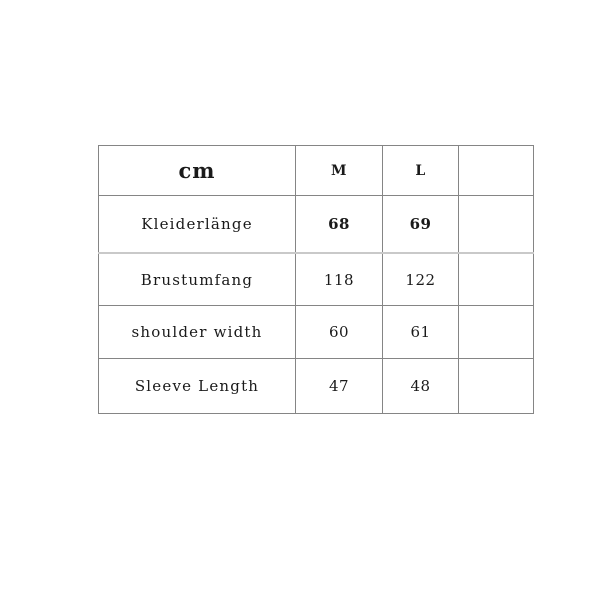 The width and height of the screenshot is (600, 600). I want to click on value-cell-m: 47, so click(339, 386).